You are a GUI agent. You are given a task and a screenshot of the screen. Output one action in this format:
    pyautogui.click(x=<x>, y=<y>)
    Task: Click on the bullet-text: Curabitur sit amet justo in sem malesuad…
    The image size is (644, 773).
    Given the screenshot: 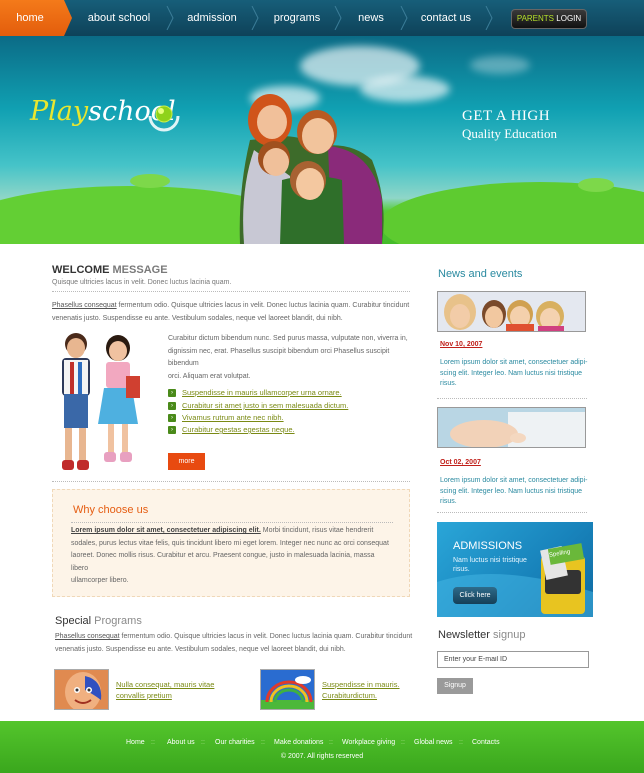 What is the action you would take?
    pyautogui.click(x=265, y=405)
    